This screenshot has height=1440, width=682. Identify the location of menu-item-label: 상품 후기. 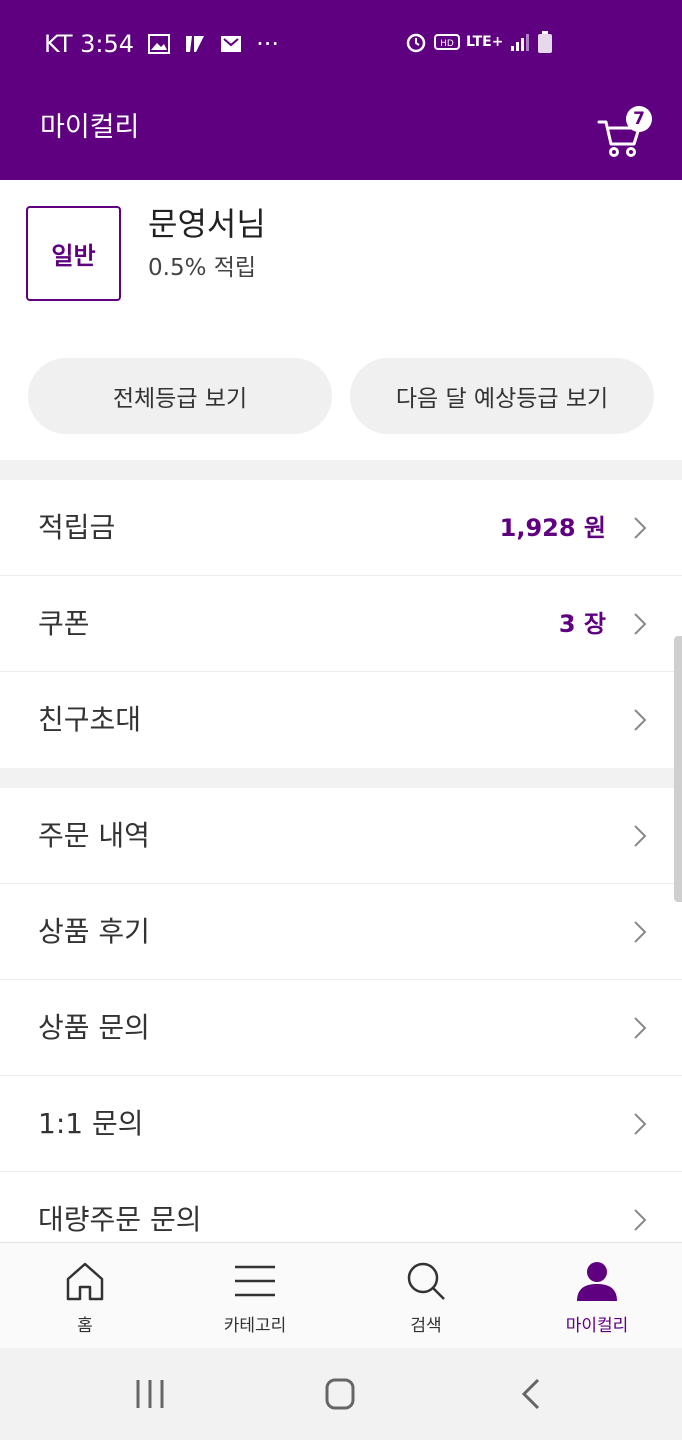
(94, 931).